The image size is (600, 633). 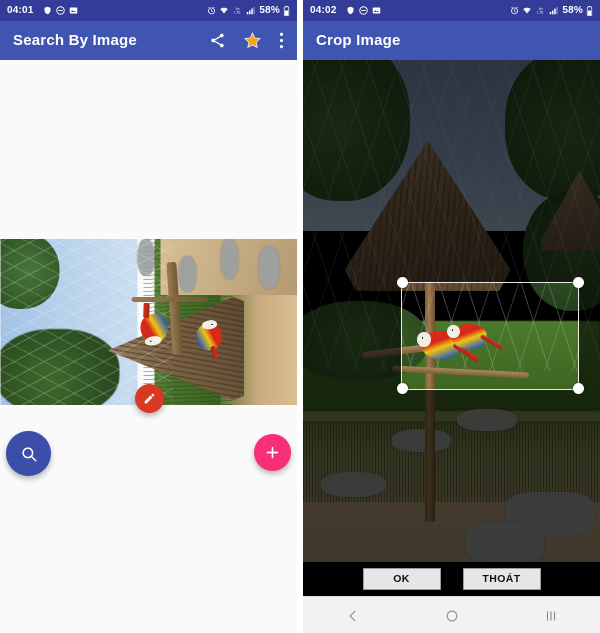 I want to click on ok-button: OK, so click(x=401, y=579).